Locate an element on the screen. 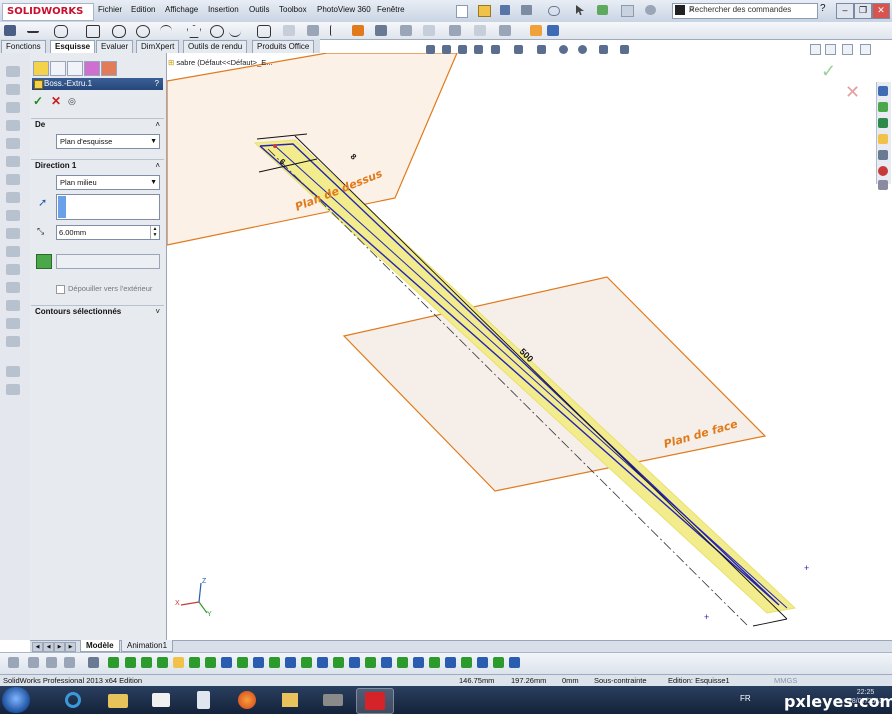  section-contours: Contours sélectionnés ˅ is located at coordinates (97, 311).